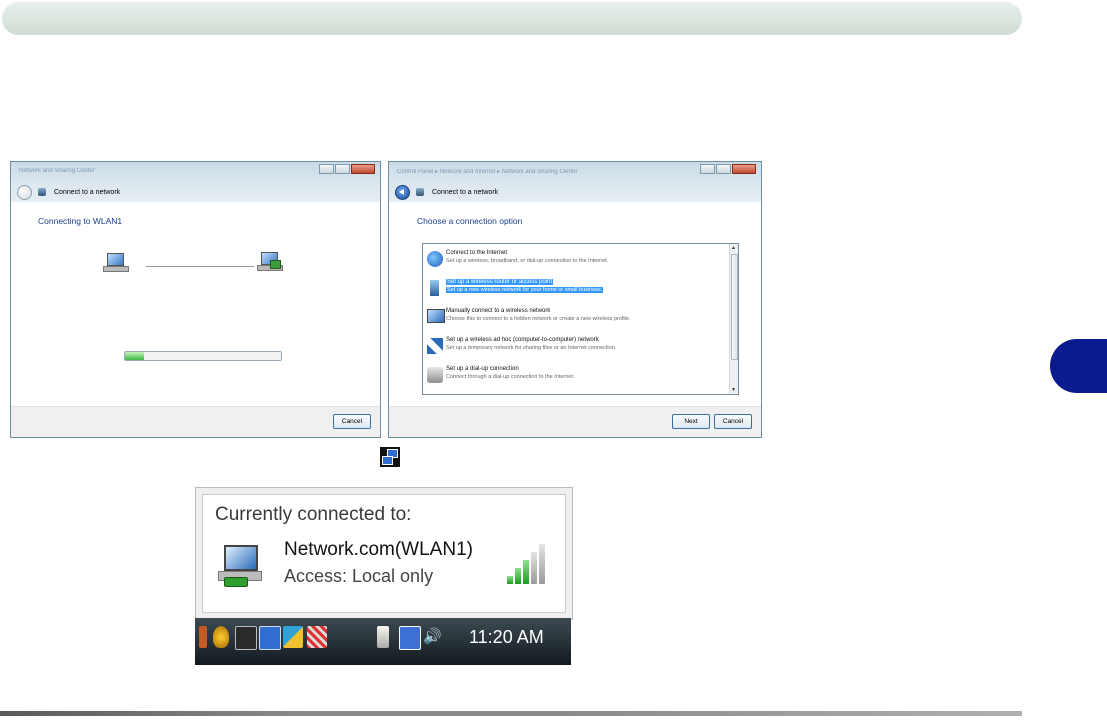  Describe the element at coordinates (221, 637) in the screenshot. I see `shield-icon` at that location.